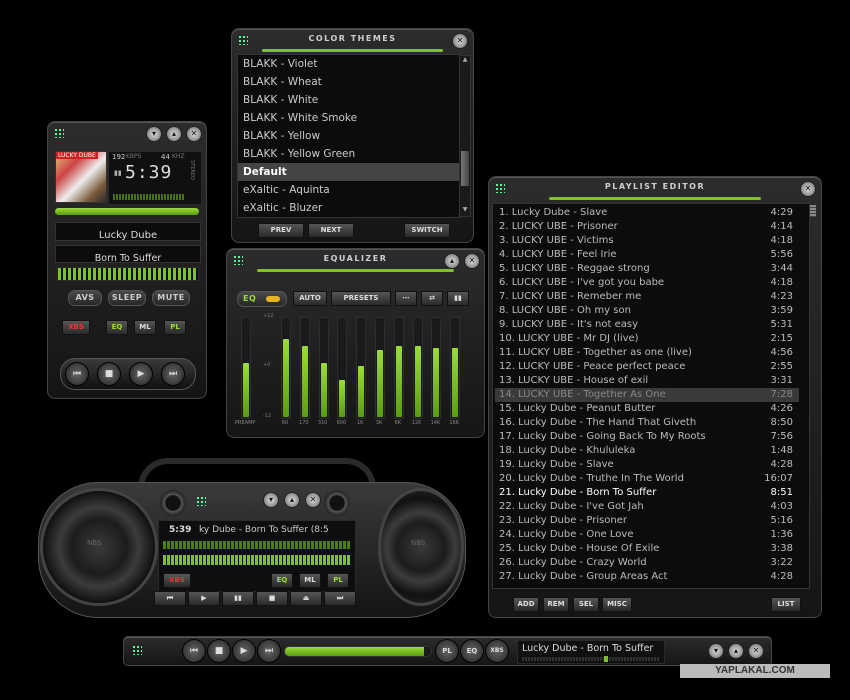 The width and height of the screenshot is (850, 700). What do you see at coordinates (127, 211) in the screenshot?
I see `seek-bar` at bounding box center [127, 211].